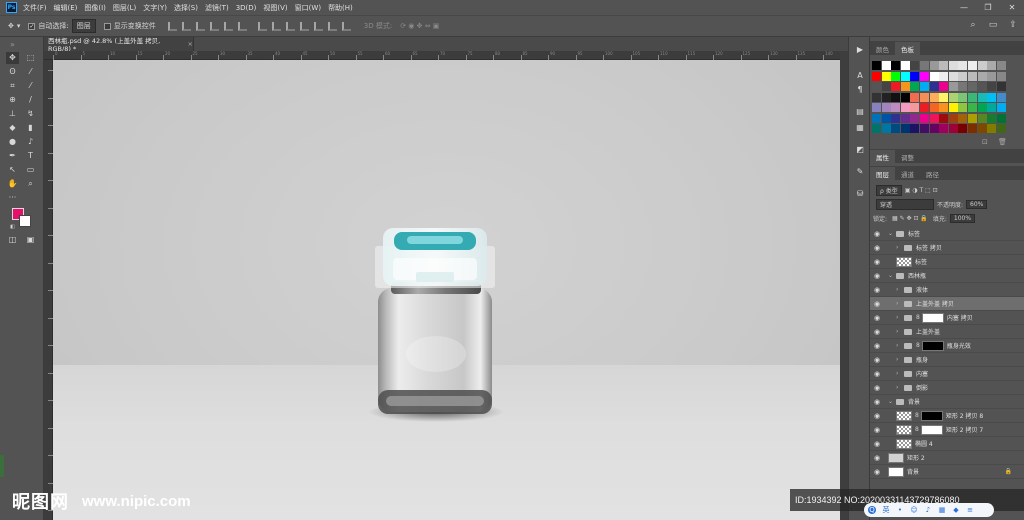  What do you see at coordinates (947, 304) in the screenshot?
I see `layer-row: ◉ › 上盖外盖 拷贝` at bounding box center [947, 304].